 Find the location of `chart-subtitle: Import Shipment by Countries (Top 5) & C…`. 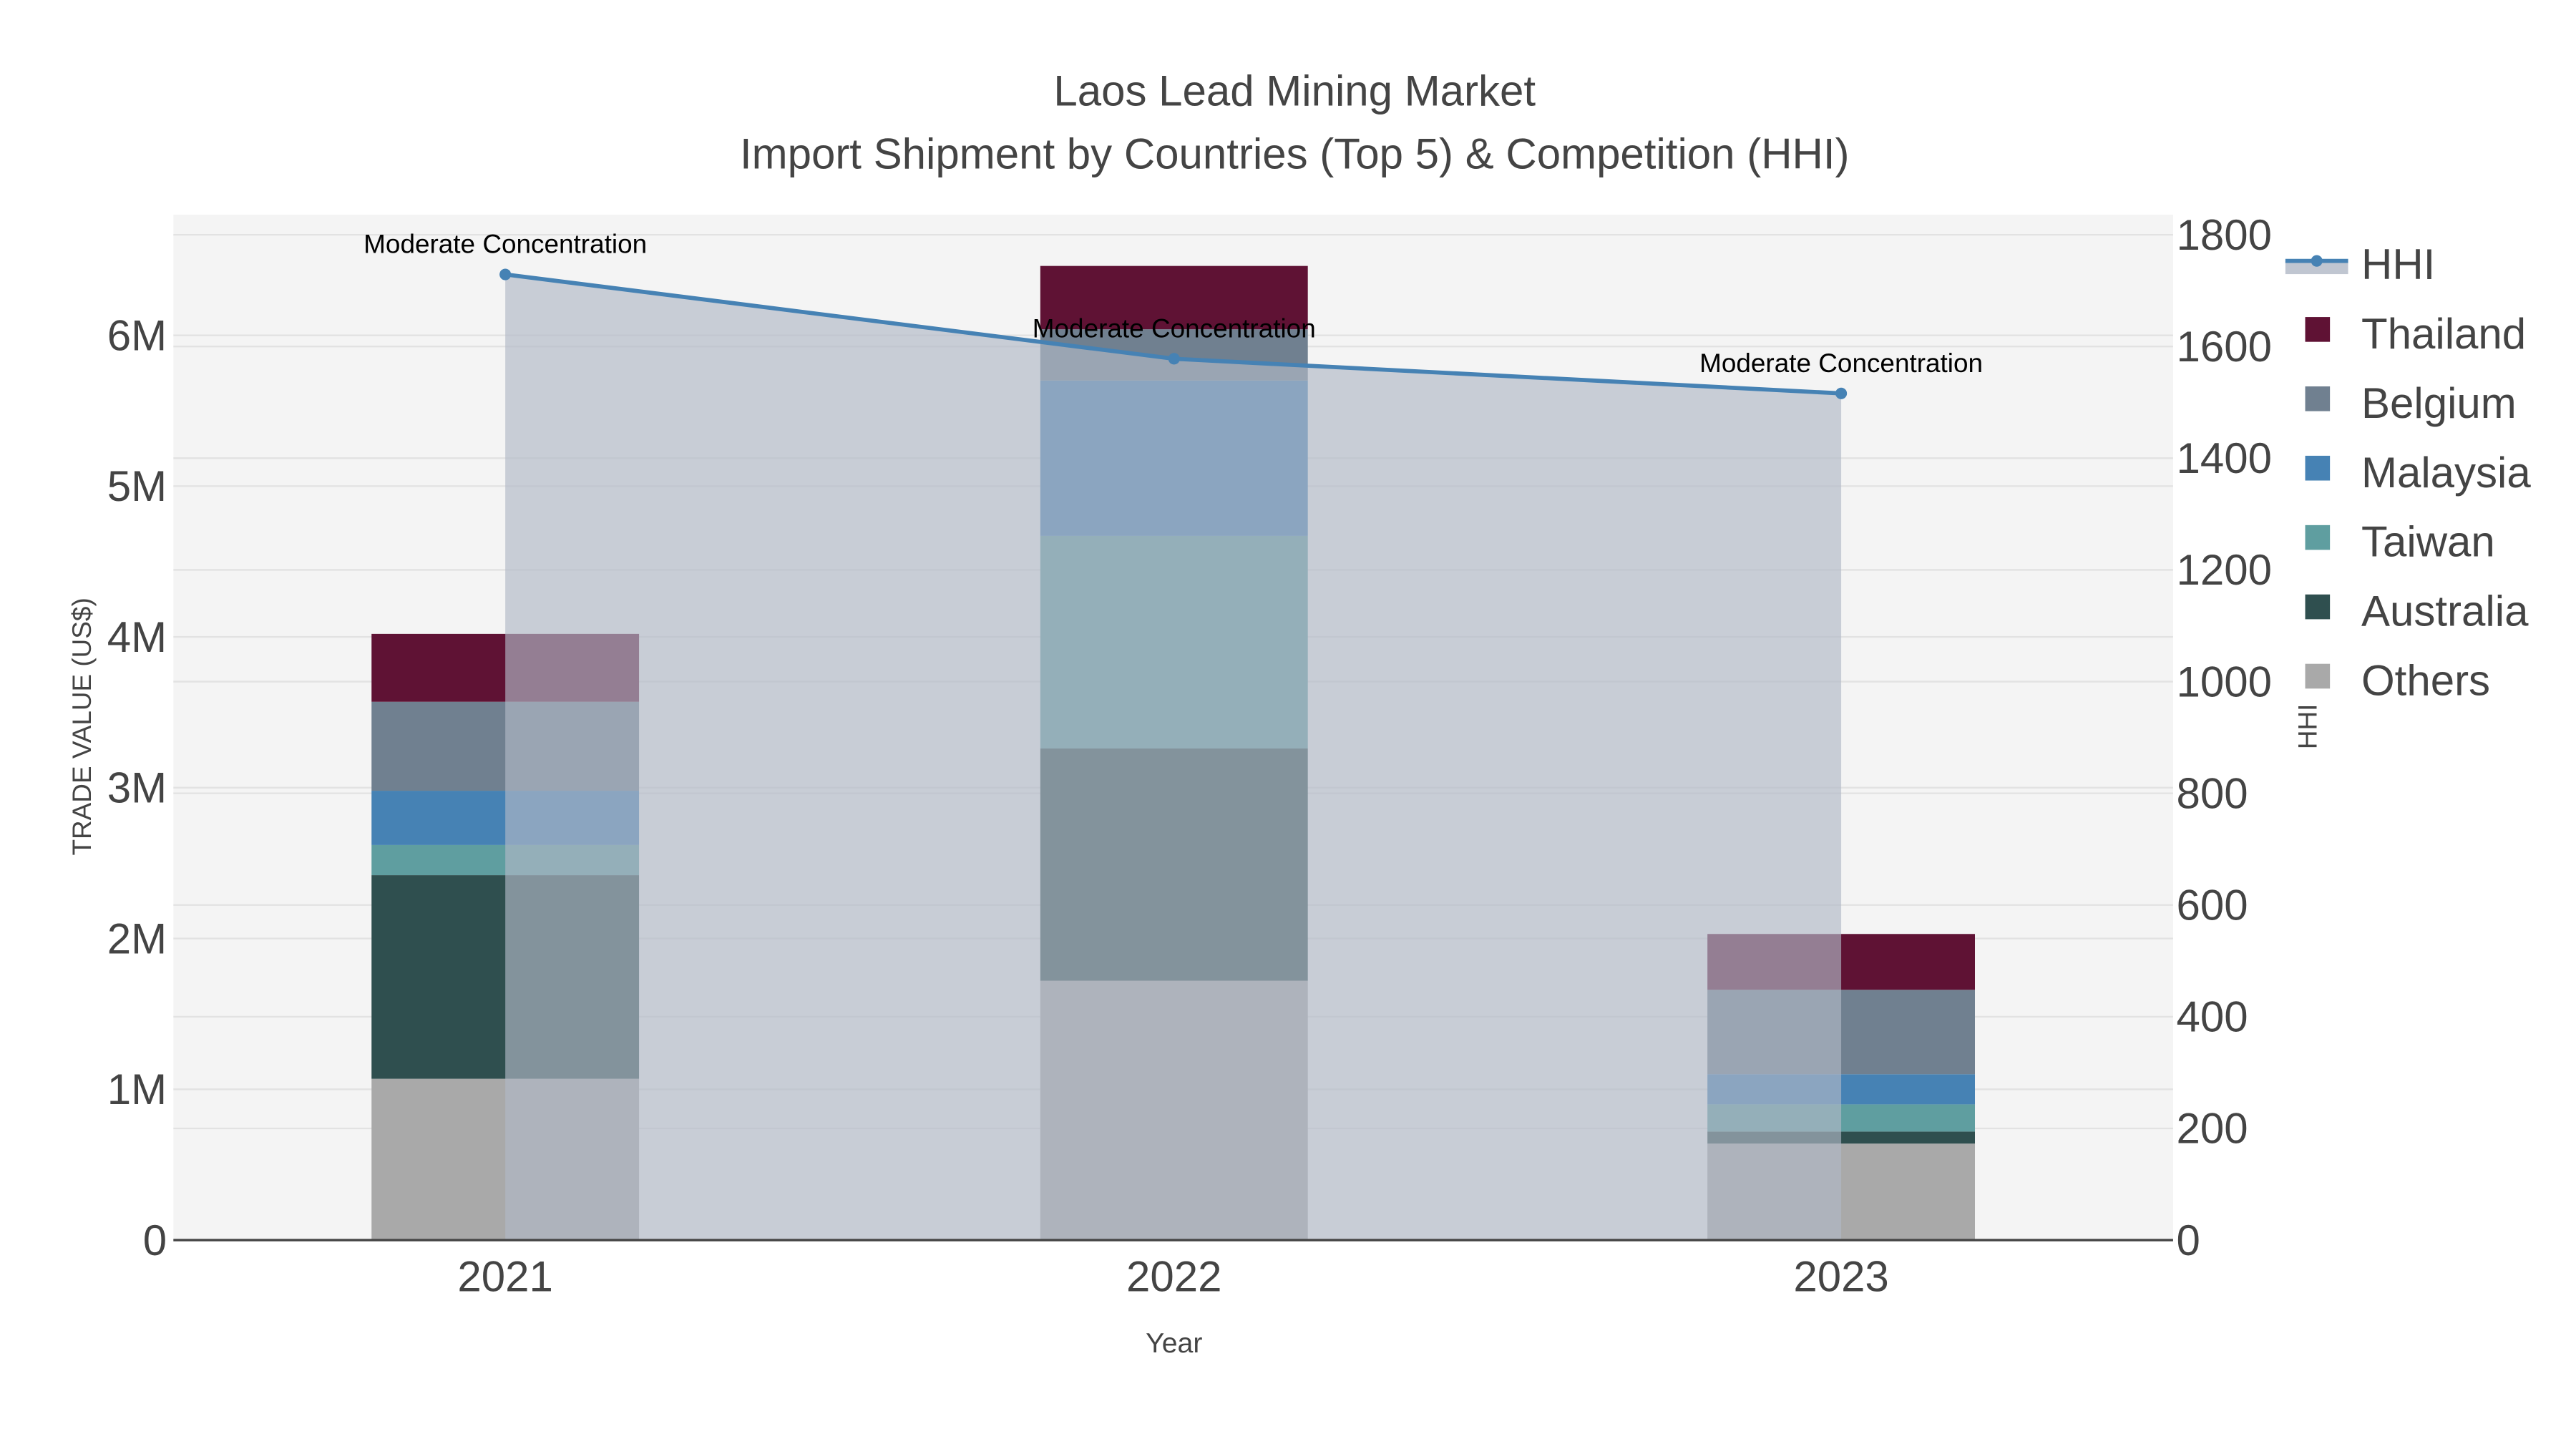

chart-subtitle: Import Shipment by Countries (Top 5) & C… is located at coordinates (1295, 153).